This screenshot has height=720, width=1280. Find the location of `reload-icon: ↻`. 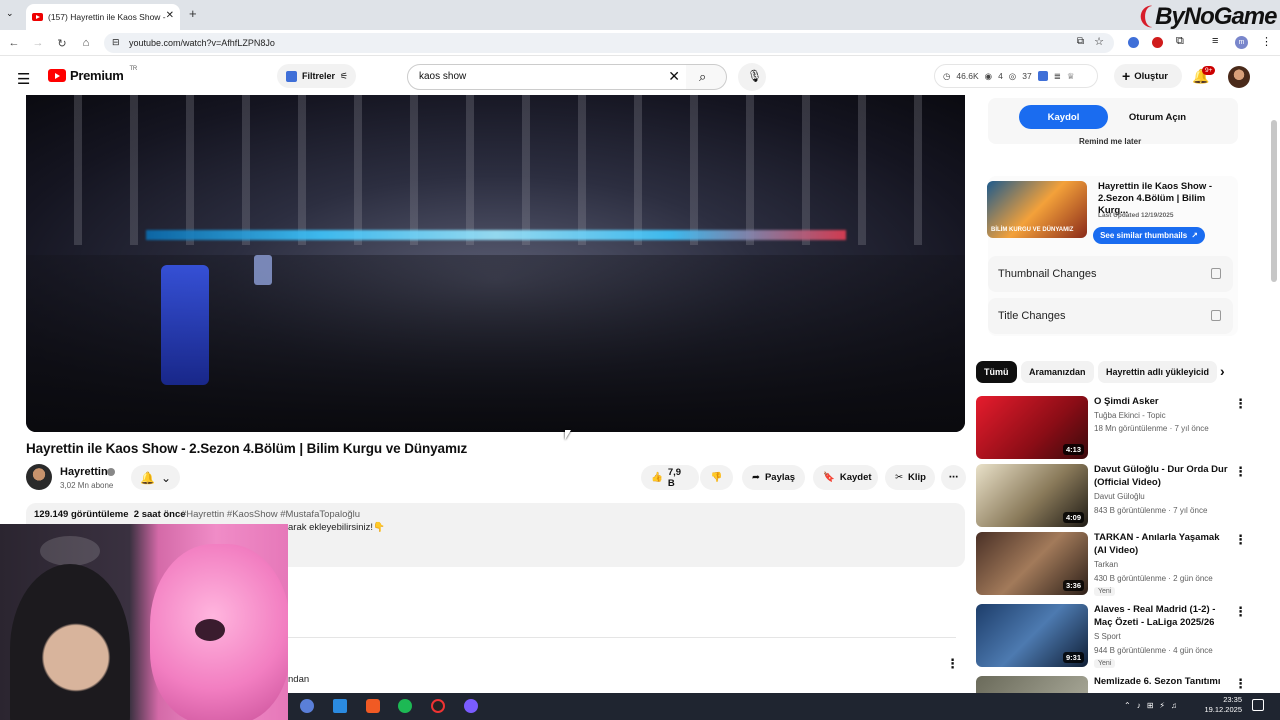

reload-icon: ↻ is located at coordinates (62, 43).